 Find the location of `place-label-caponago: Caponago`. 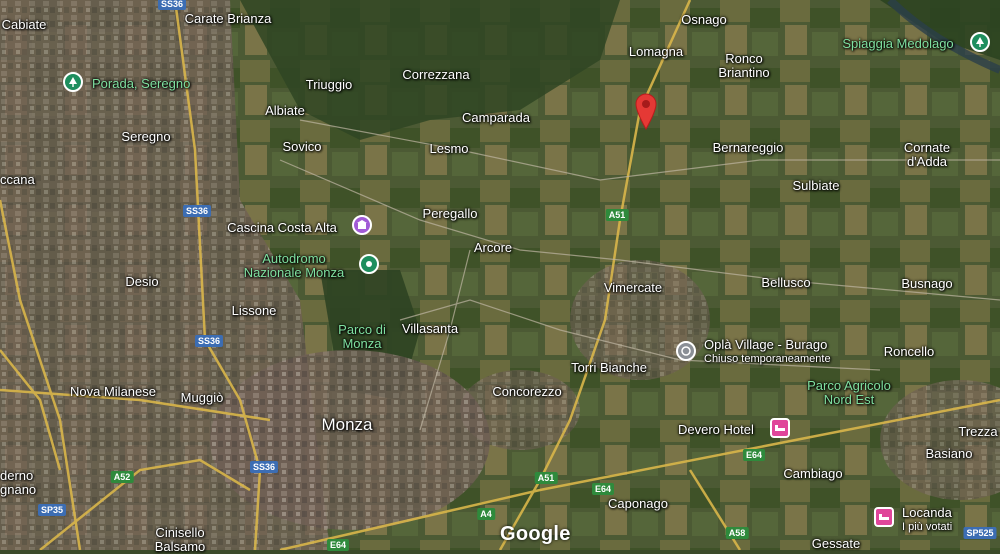

place-label-caponago: Caponago is located at coordinates (638, 503).